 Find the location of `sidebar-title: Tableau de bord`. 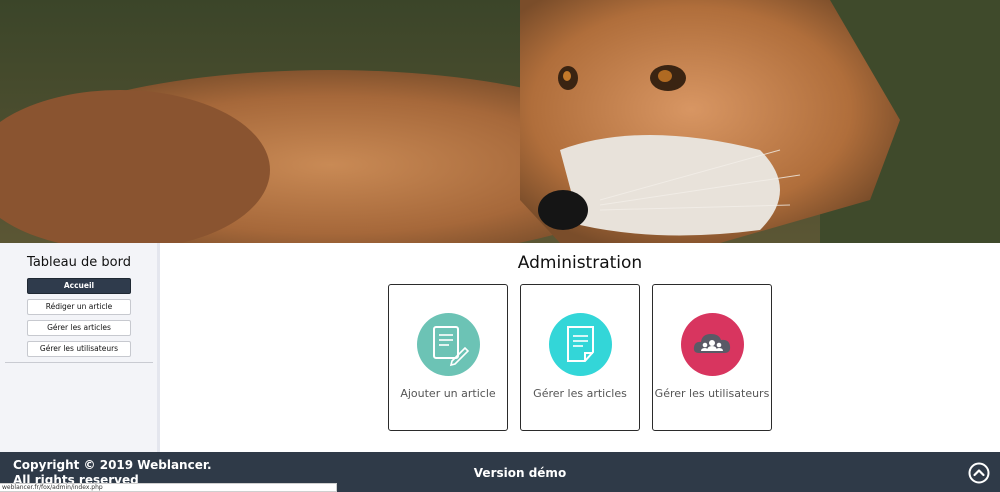

sidebar-title: Tableau de bord is located at coordinates (79, 262).